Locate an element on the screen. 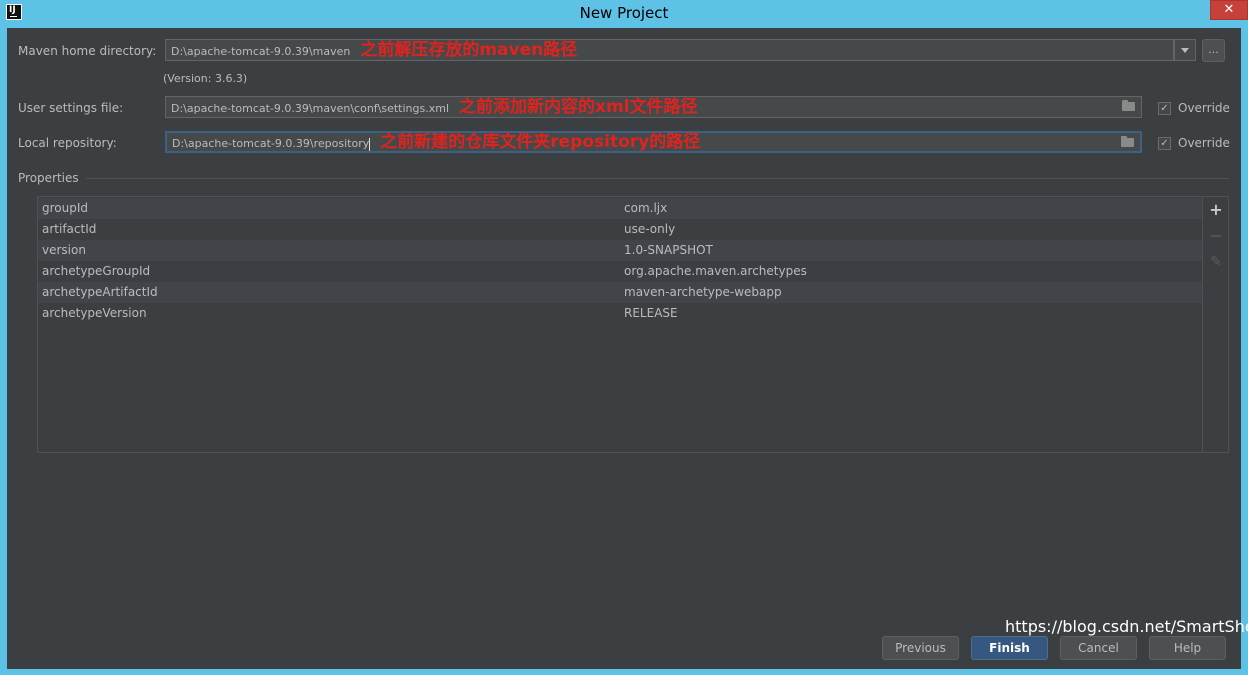  remove-icon: − is located at coordinates (1216, 236).